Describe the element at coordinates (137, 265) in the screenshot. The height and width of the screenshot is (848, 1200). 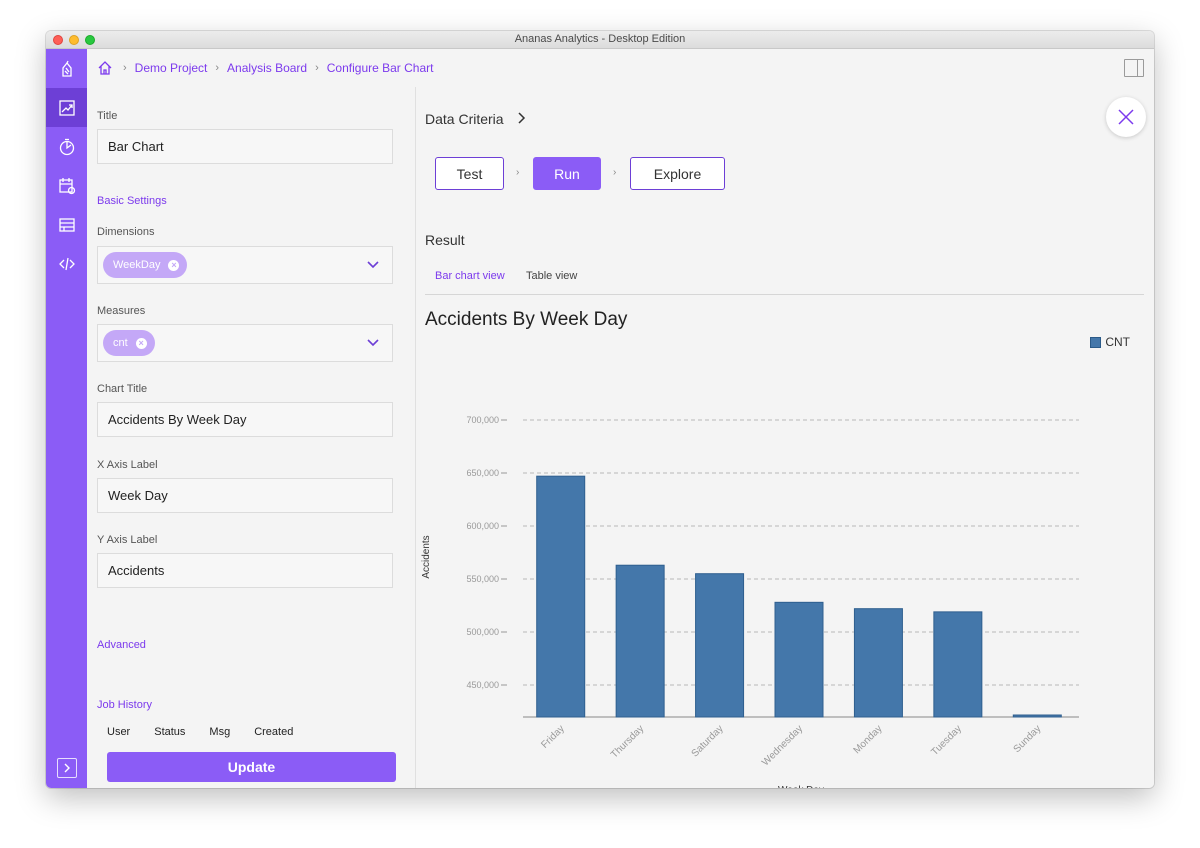
I see `dimension-chip-label: WeekDay` at that location.